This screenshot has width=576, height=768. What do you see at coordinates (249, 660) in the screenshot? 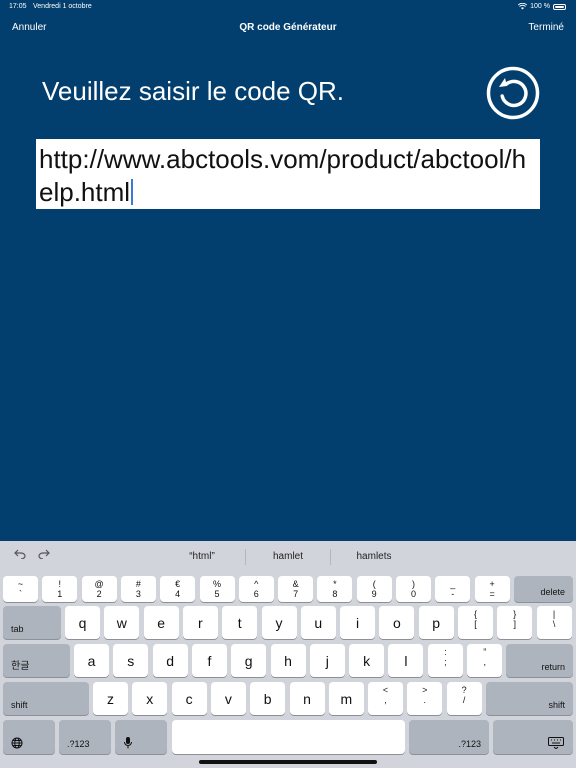
I see `key-g: g` at bounding box center [249, 660].